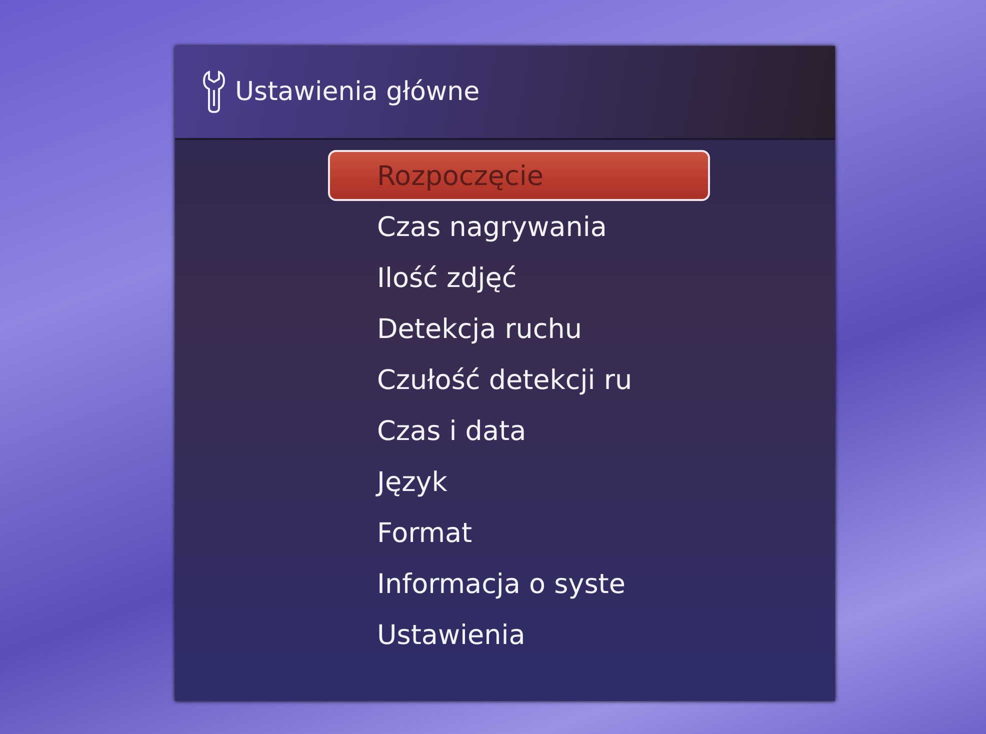  I want to click on menu-item: Ustawienia, so click(519, 634).